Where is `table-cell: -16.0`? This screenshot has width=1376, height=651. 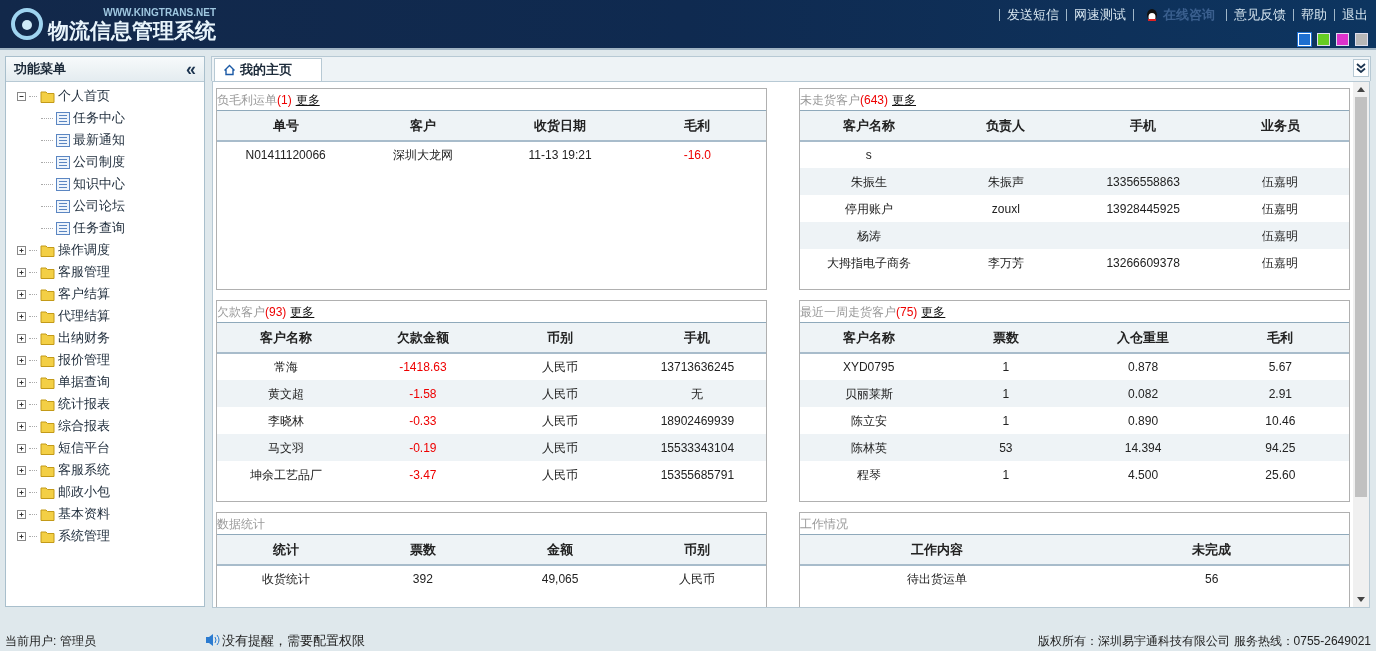
table-cell: -16.0 is located at coordinates (697, 154).